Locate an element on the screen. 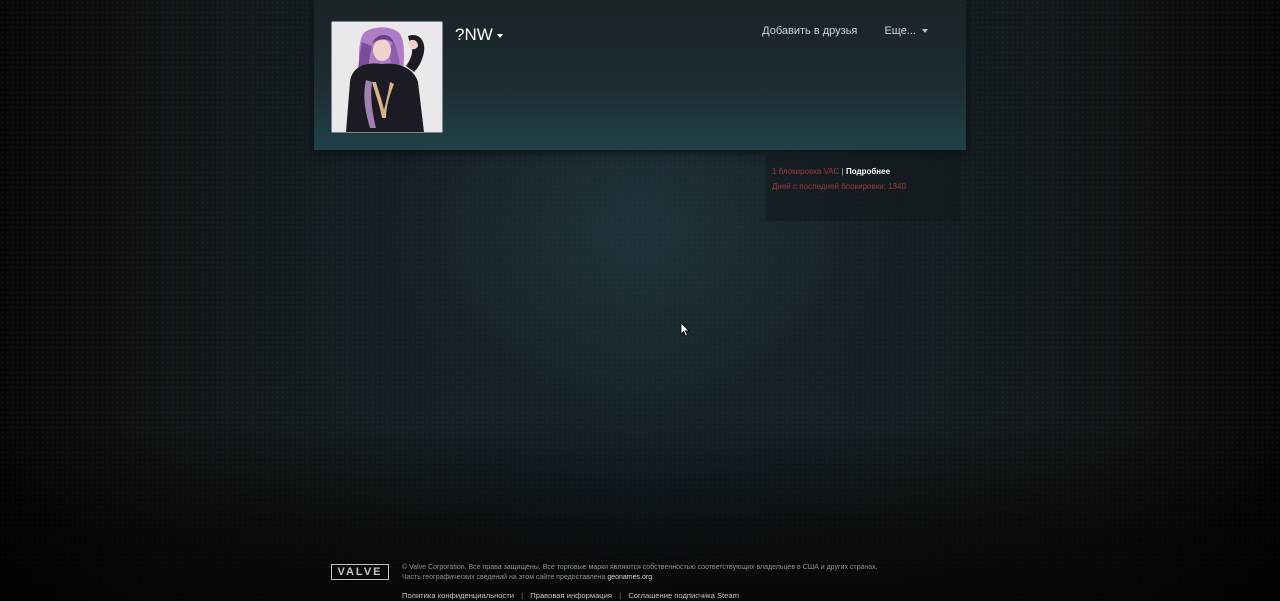 The image size is (1280, 601). geonames-link: geonames.org is located at coordinates (629, 577).